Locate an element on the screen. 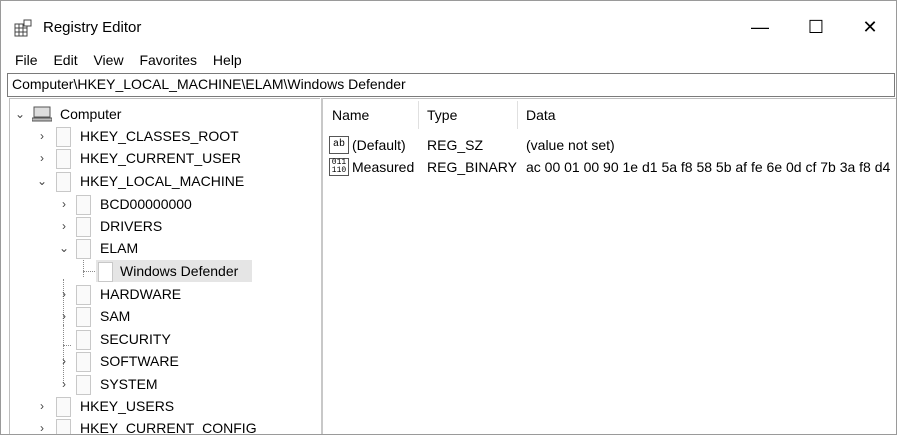 The height and width of the screenshot is (435, 897). title-bar: Registry Editor — ☐ ✕ is located at coordinates (448, 23).